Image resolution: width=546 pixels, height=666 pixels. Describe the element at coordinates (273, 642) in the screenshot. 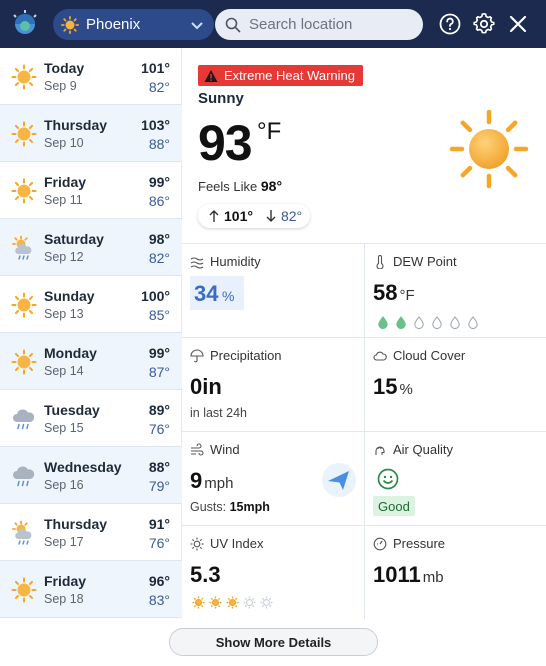

I see `show-more-details-button: Show More Details` at that location.